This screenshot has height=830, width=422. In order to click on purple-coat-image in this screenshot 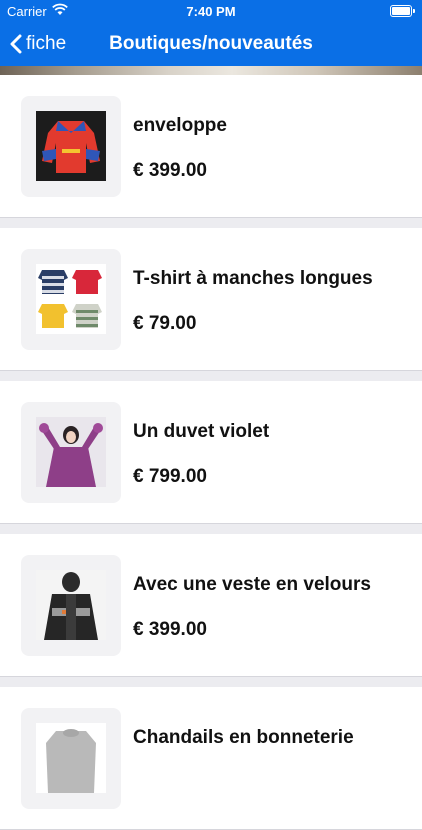, I will do `click(71, 452)`.